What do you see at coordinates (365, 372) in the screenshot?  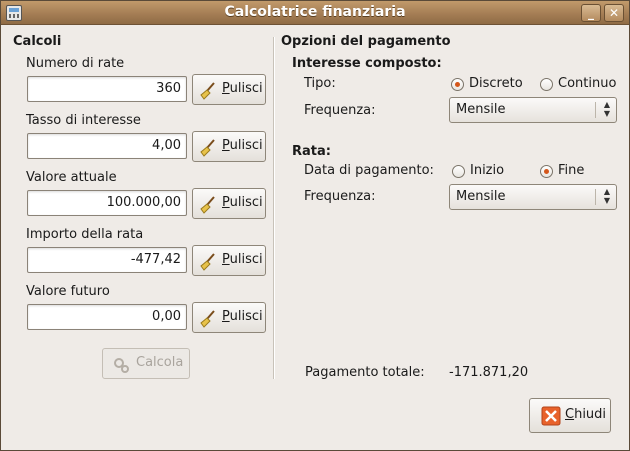 I see `pagamento-totale-label: Pagamento totale:` at bounding box center [365, 372].